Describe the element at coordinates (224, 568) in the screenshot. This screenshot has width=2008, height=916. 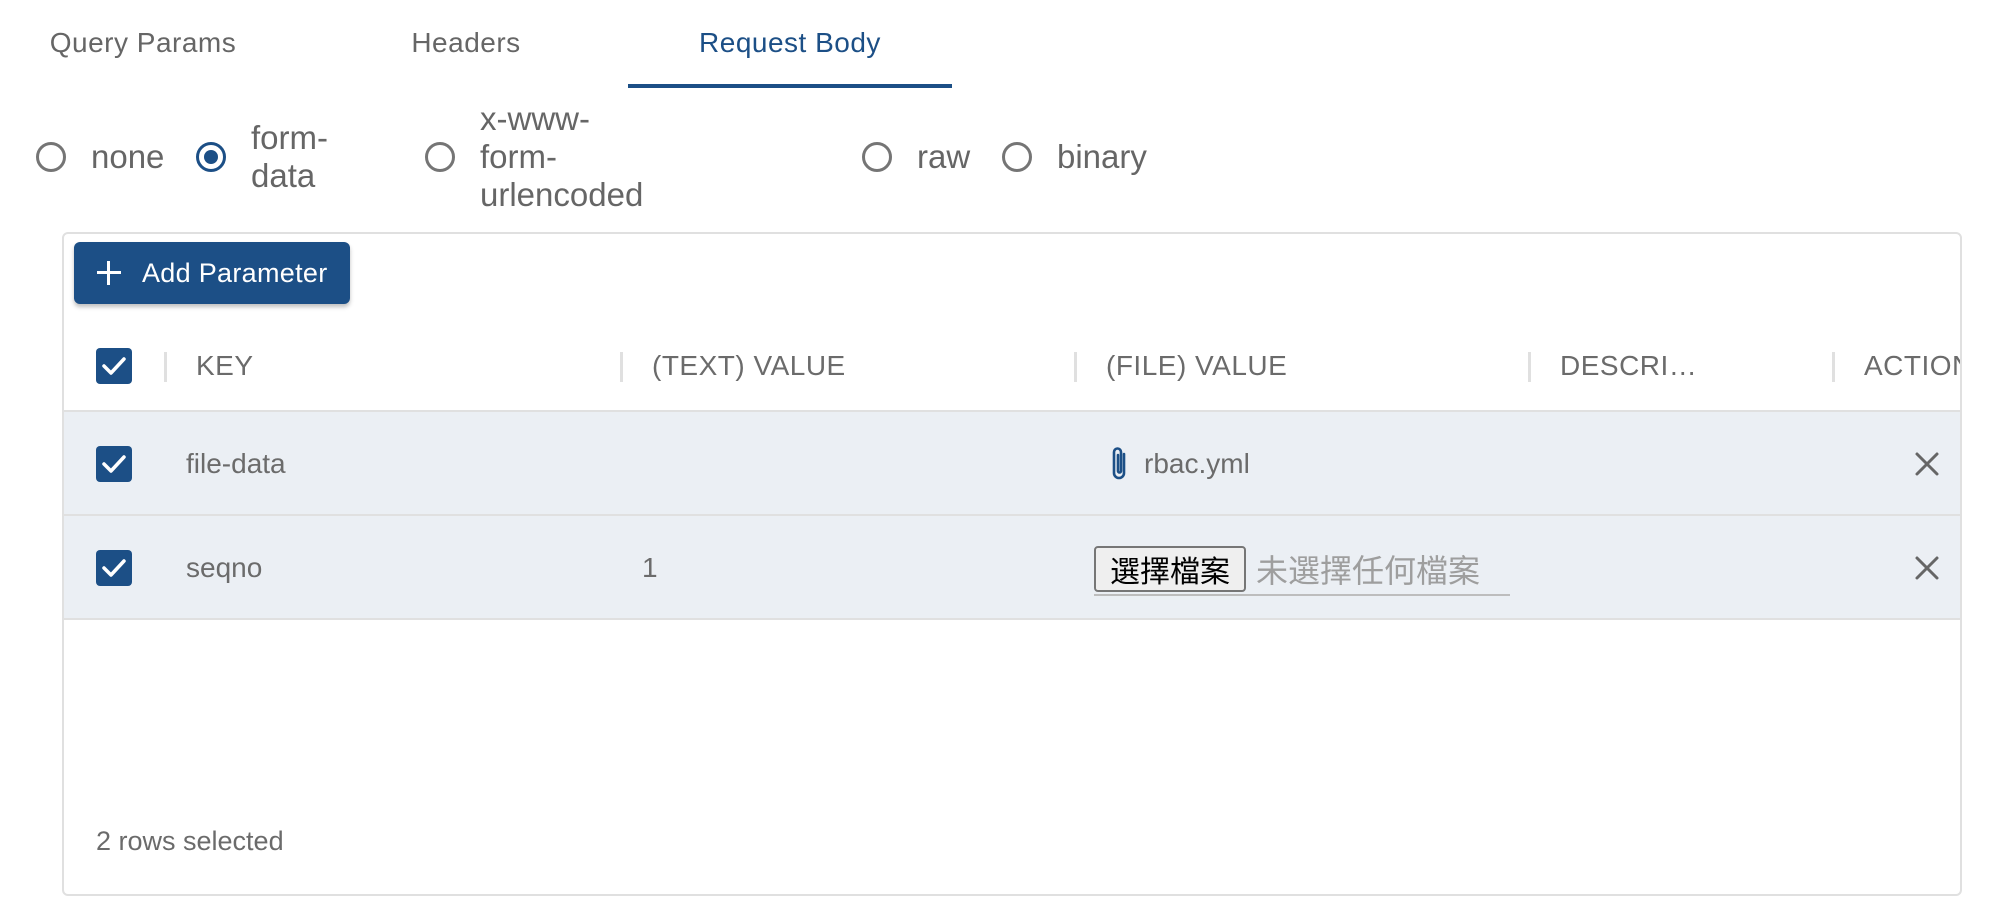
I see `key-cell: seqno` at that location.